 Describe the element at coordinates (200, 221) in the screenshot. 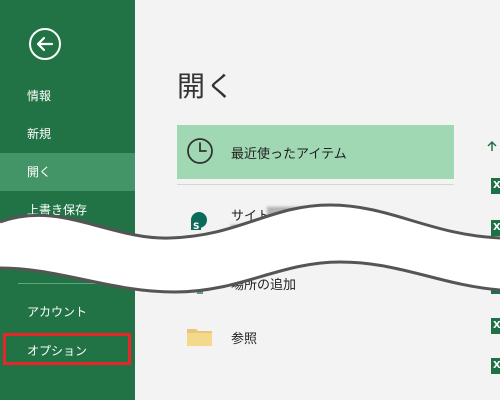

I see `sharepoint-icon: S` at that location.